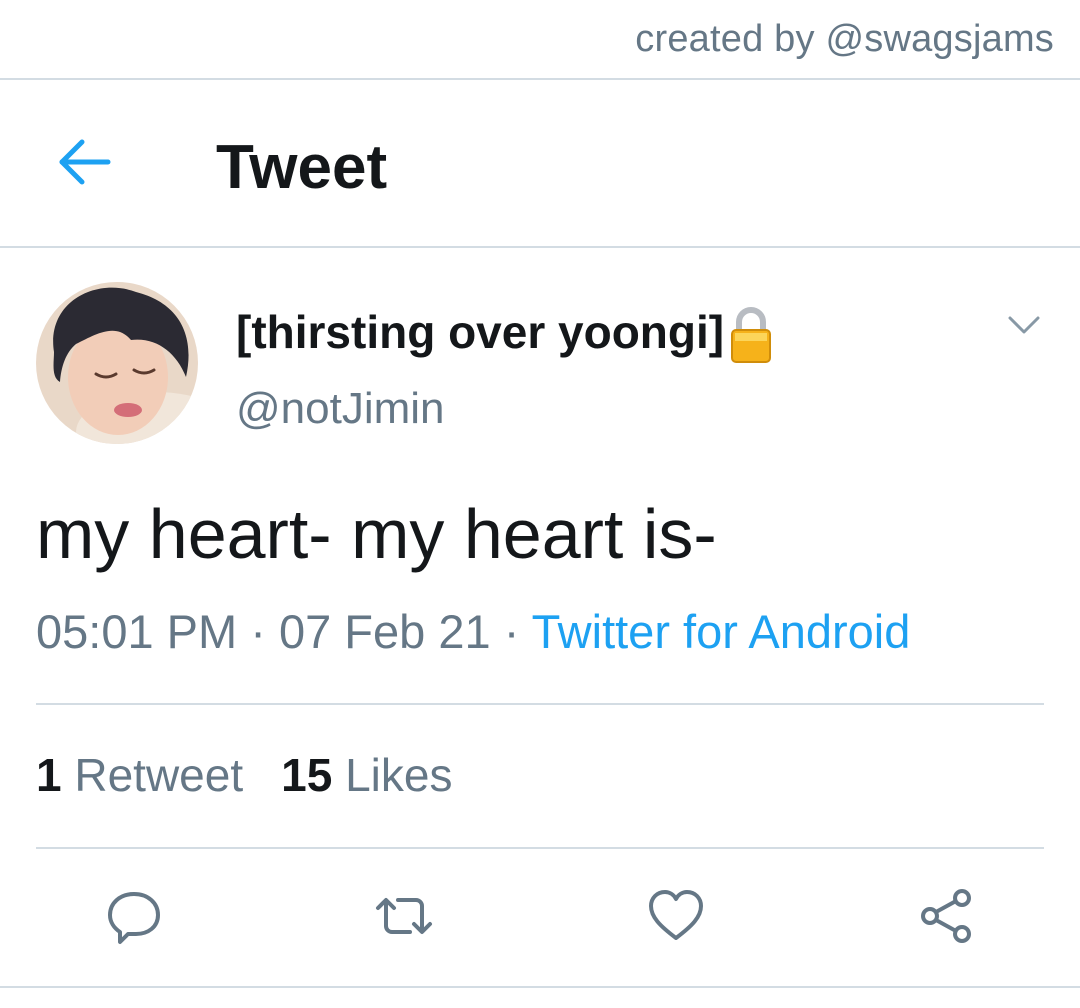 Image resolution: width=1080 pixels, height=1008 pixels. What do you see at coordinates (340, 409) in the screenshot?
I see `user-handle: @notJimin` at bounding box center [340, 409].